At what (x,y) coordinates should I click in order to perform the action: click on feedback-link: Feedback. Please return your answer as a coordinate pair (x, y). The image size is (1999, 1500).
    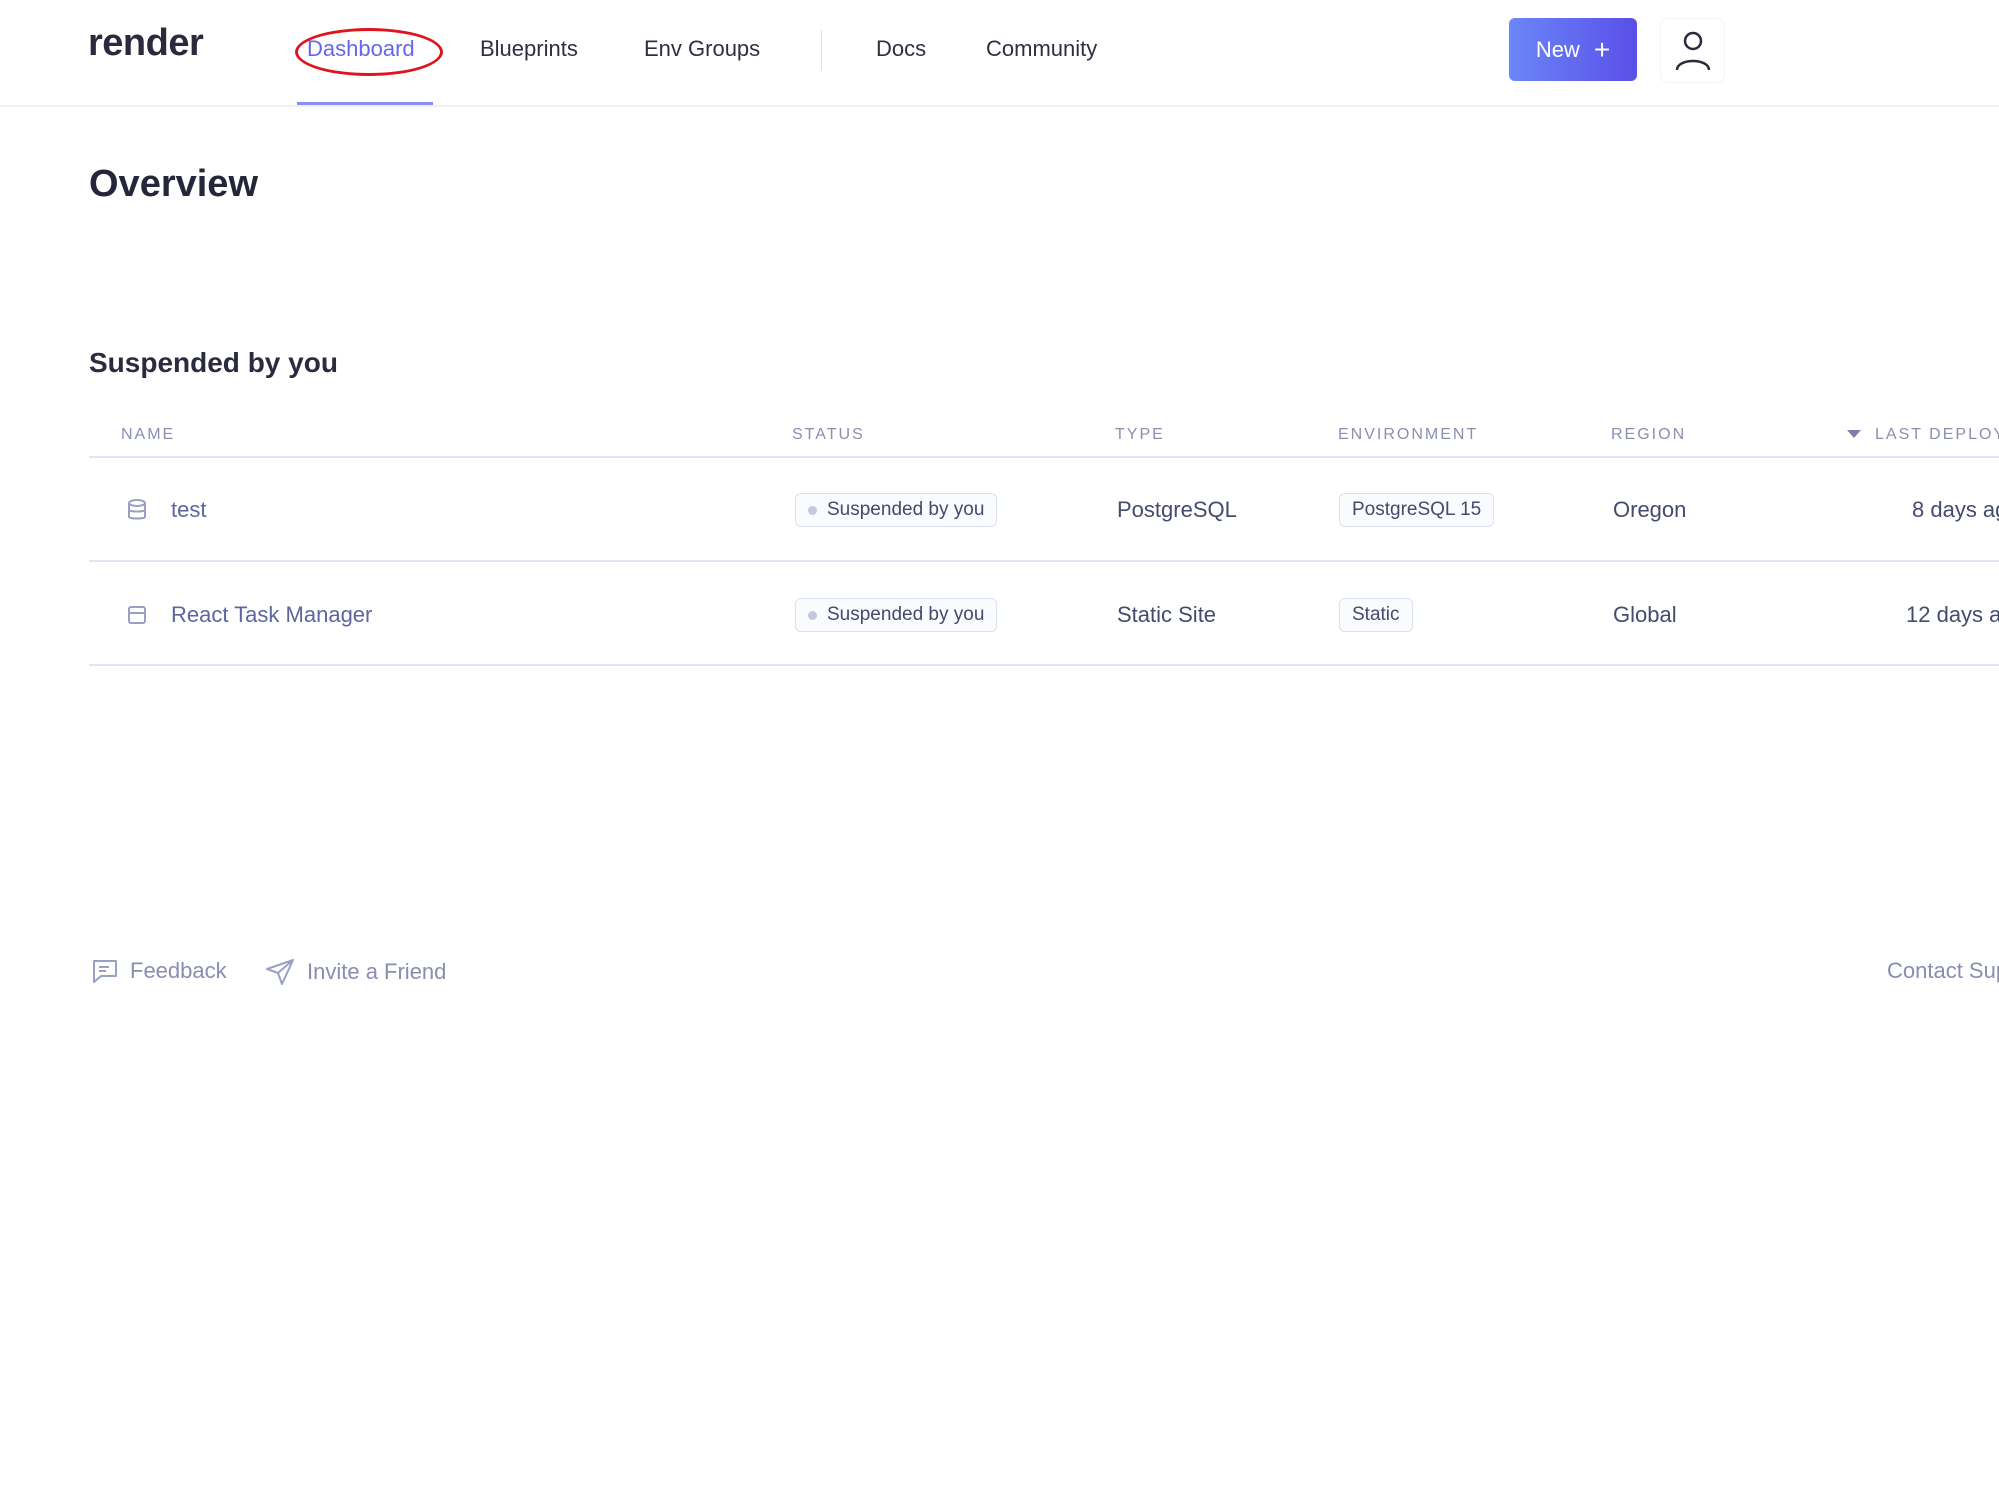
    Looking at the image, I should click on (159, 971).